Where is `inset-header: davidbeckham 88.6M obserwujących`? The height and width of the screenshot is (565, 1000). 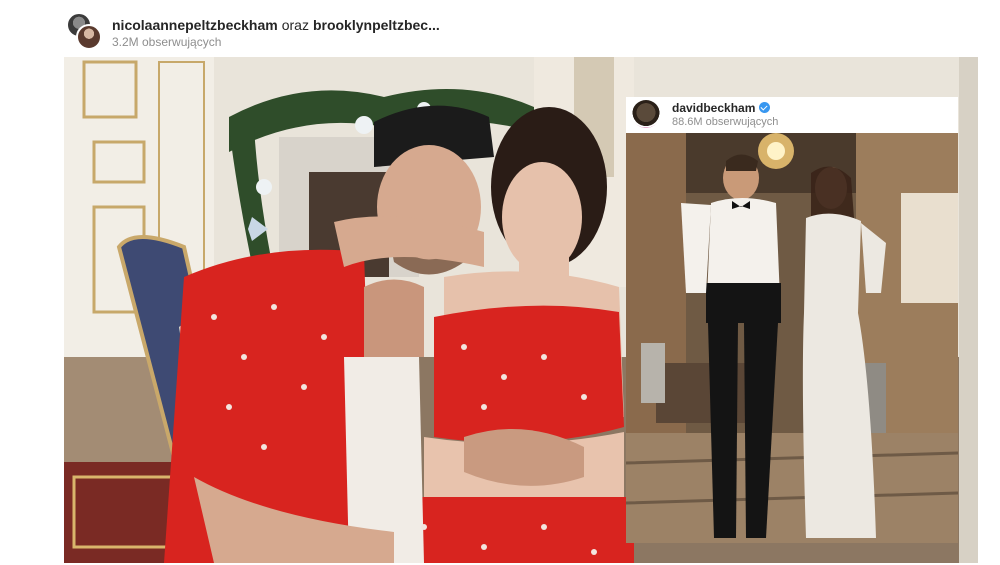
inset-header: davidbeckham 88.6M obserwujących is located at coordinates (792, 115).